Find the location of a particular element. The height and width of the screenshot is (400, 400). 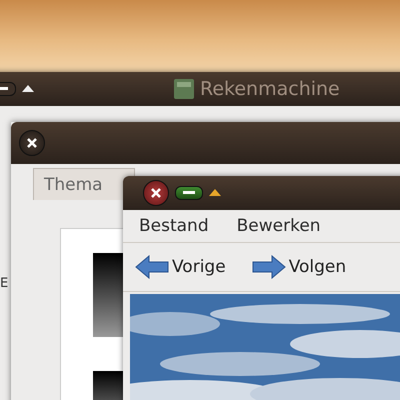

calculator-icon is located at coordinates (184, 89).